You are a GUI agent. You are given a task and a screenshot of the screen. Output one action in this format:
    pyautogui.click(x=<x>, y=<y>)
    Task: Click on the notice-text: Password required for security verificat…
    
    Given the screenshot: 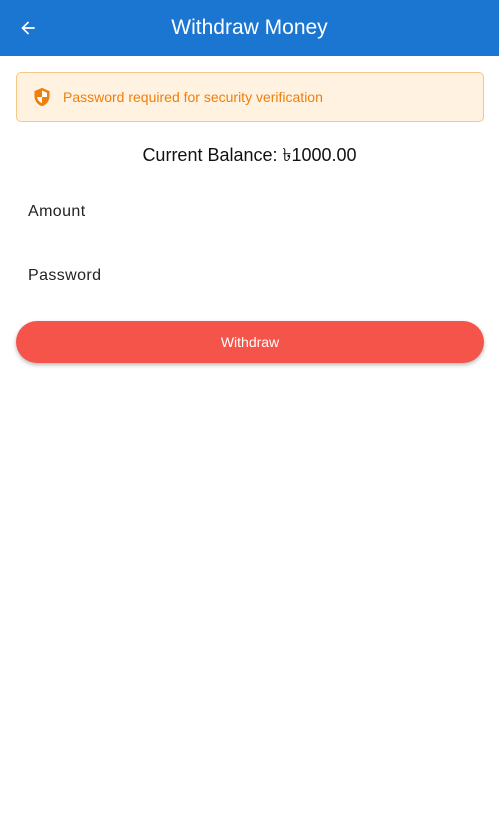 What is the action you would take?
    pyautogui.click(x=193, y=97)
    